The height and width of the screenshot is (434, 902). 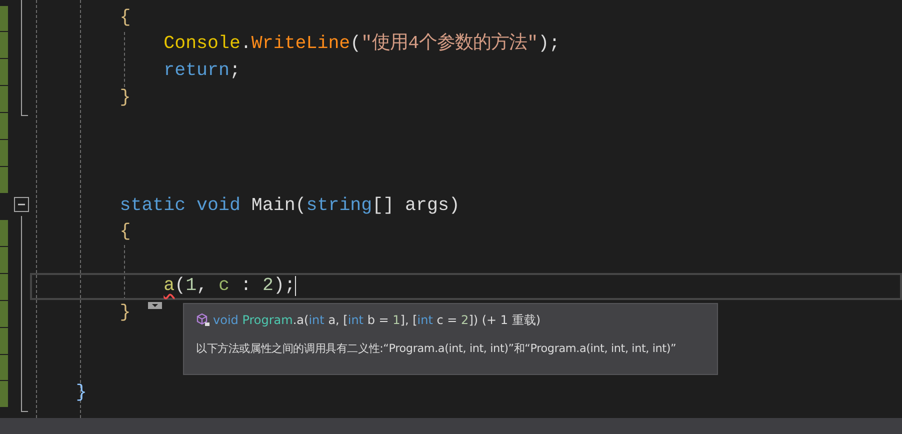 What do you see at coordinates (290, 206) in the screenshot?
I see `code-line: static void Main(string[] args)` at bounding box center [290, 206].